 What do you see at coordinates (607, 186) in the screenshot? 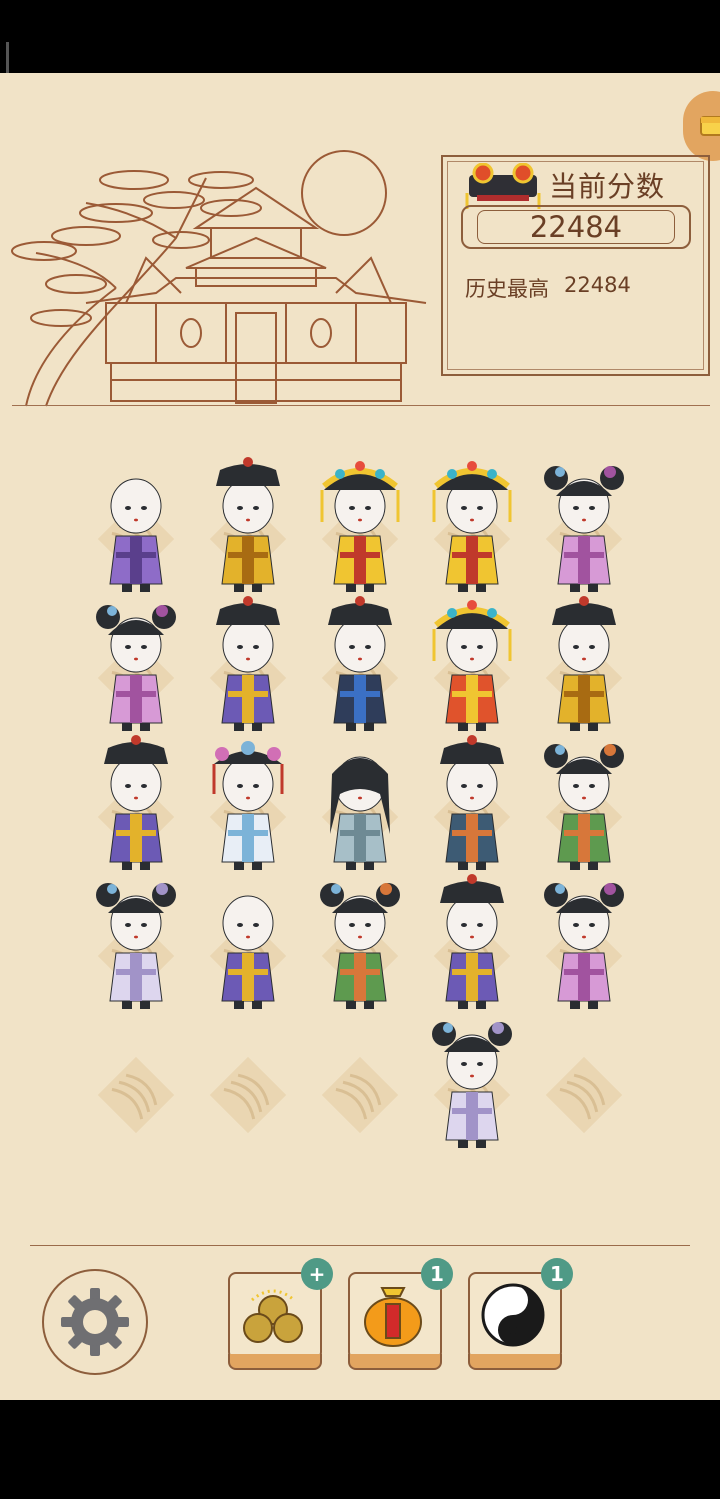
I see `score-title: 当前分数` at bounding box center [607, 186].